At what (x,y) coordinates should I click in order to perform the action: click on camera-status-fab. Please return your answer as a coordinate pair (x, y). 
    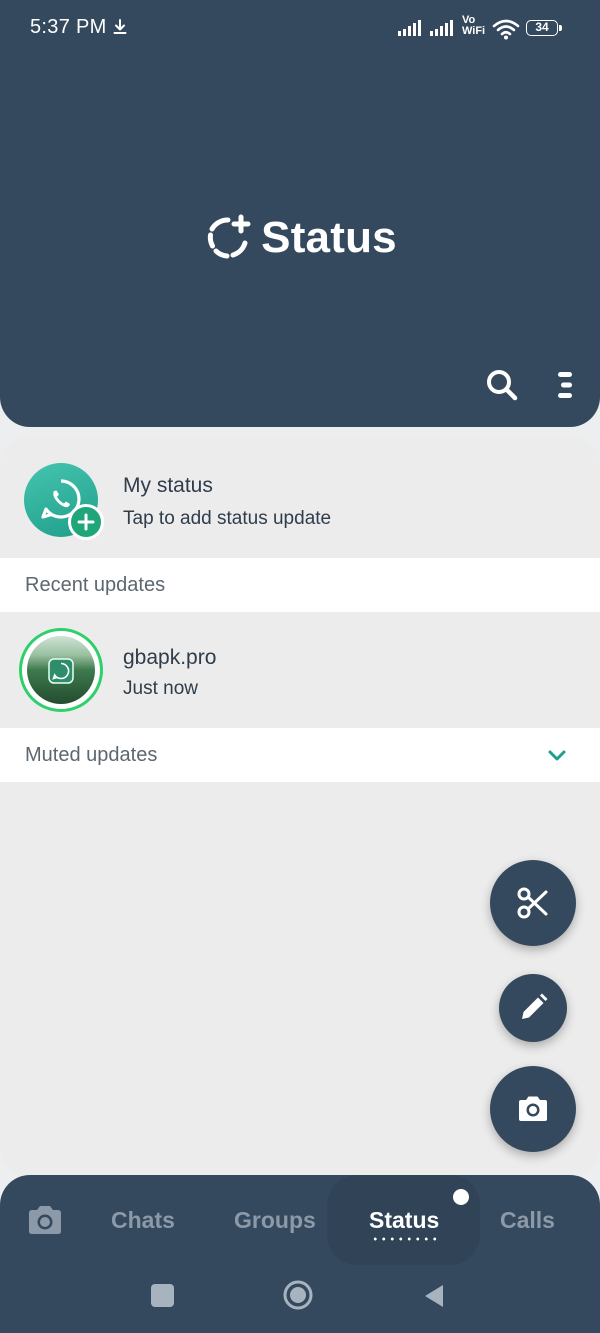
    Looking at the image, I should click on (533, 1109).